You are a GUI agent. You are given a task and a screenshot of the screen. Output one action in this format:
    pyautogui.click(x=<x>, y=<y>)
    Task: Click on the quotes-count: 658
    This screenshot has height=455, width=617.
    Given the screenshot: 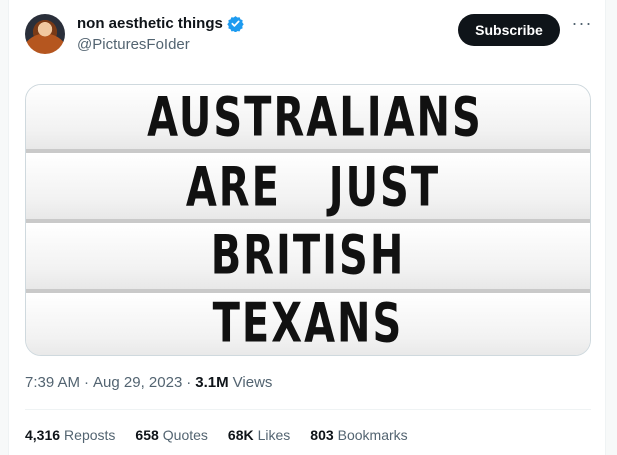 What is the action you would take?
    pyautogui.click(x=147, y=435)
    